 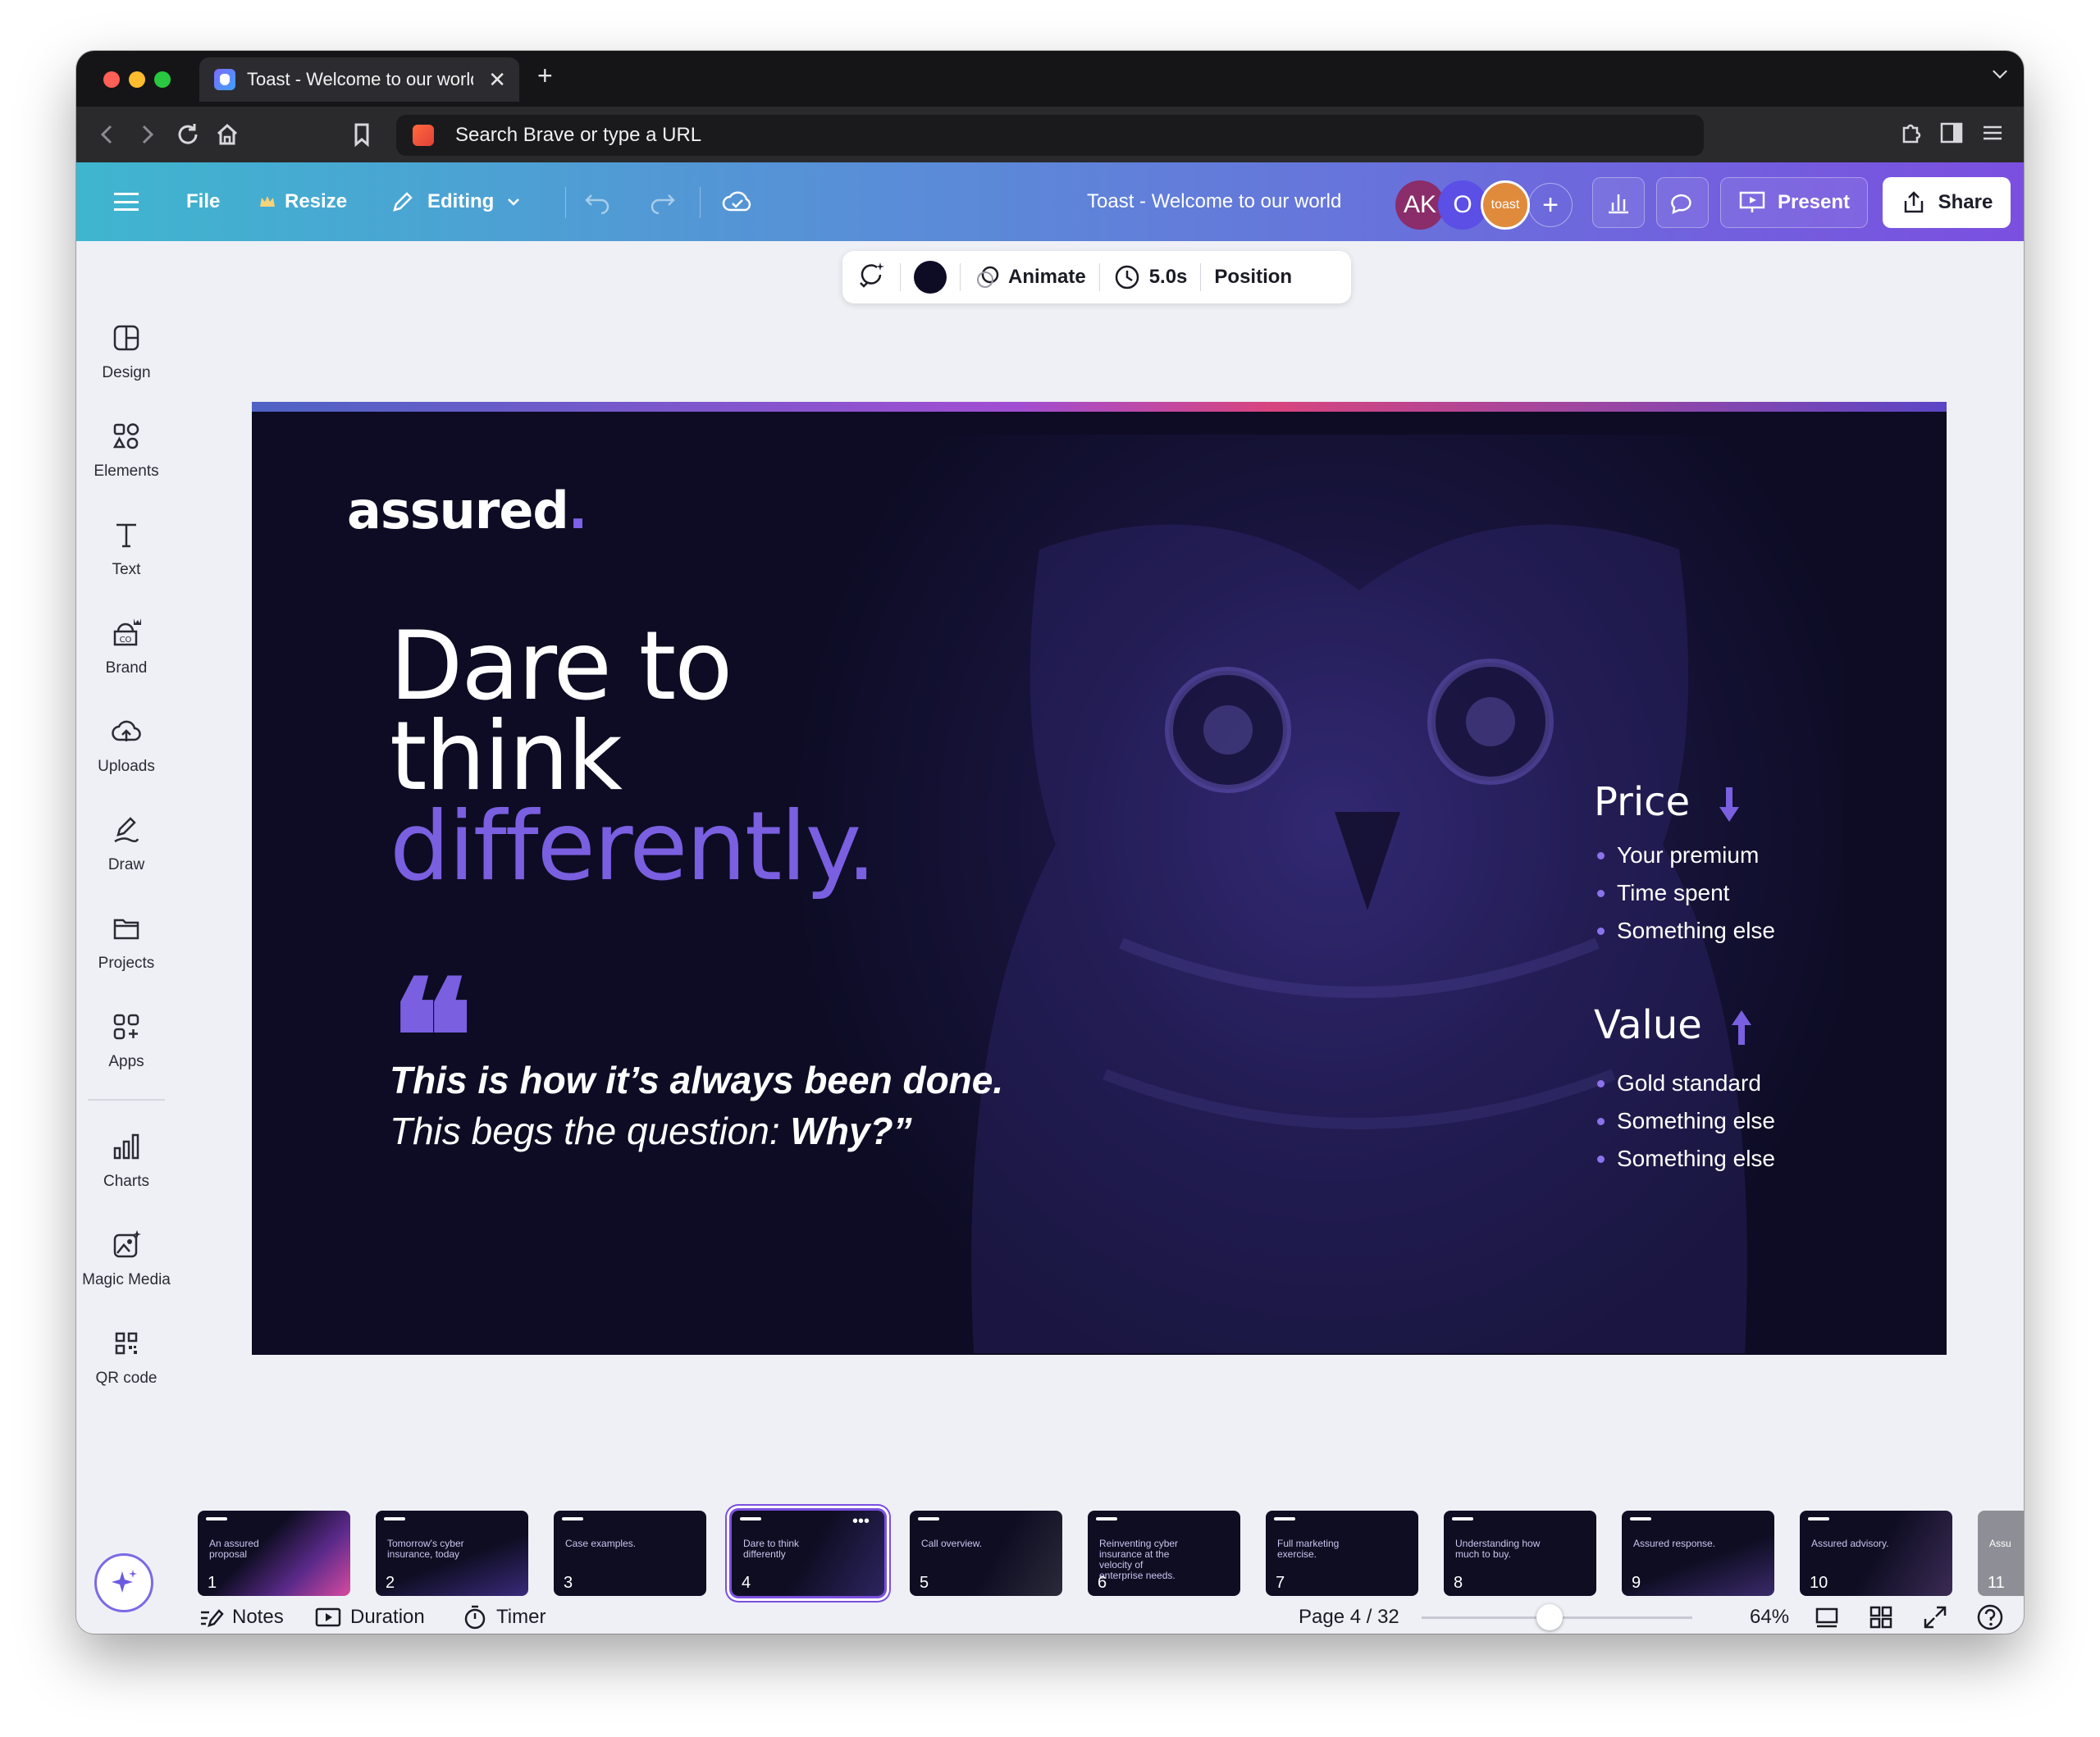 I want to click on resize-button: Resize, so click(x=303, y=201).